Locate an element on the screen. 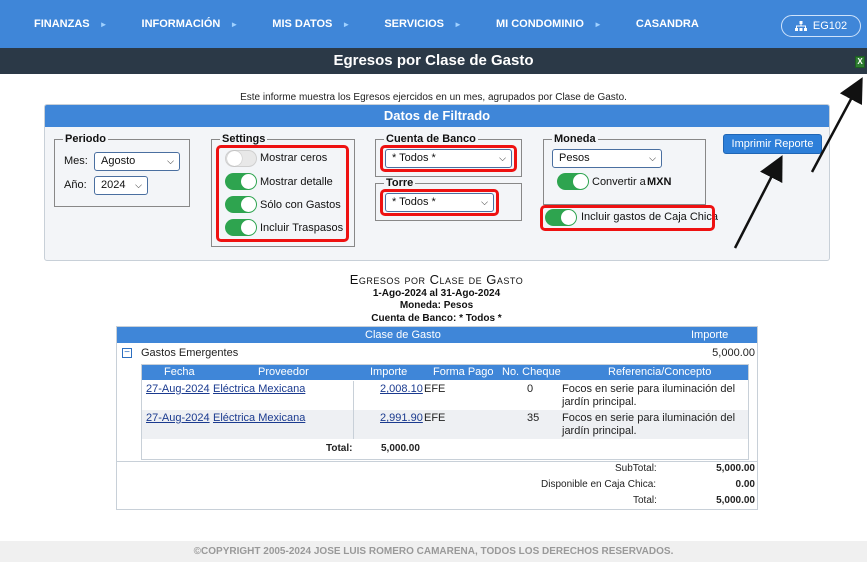 The image size is (867, 562). group-row: − Gastos Emergentes 5,000.00 is located at coordinates (437, 354).